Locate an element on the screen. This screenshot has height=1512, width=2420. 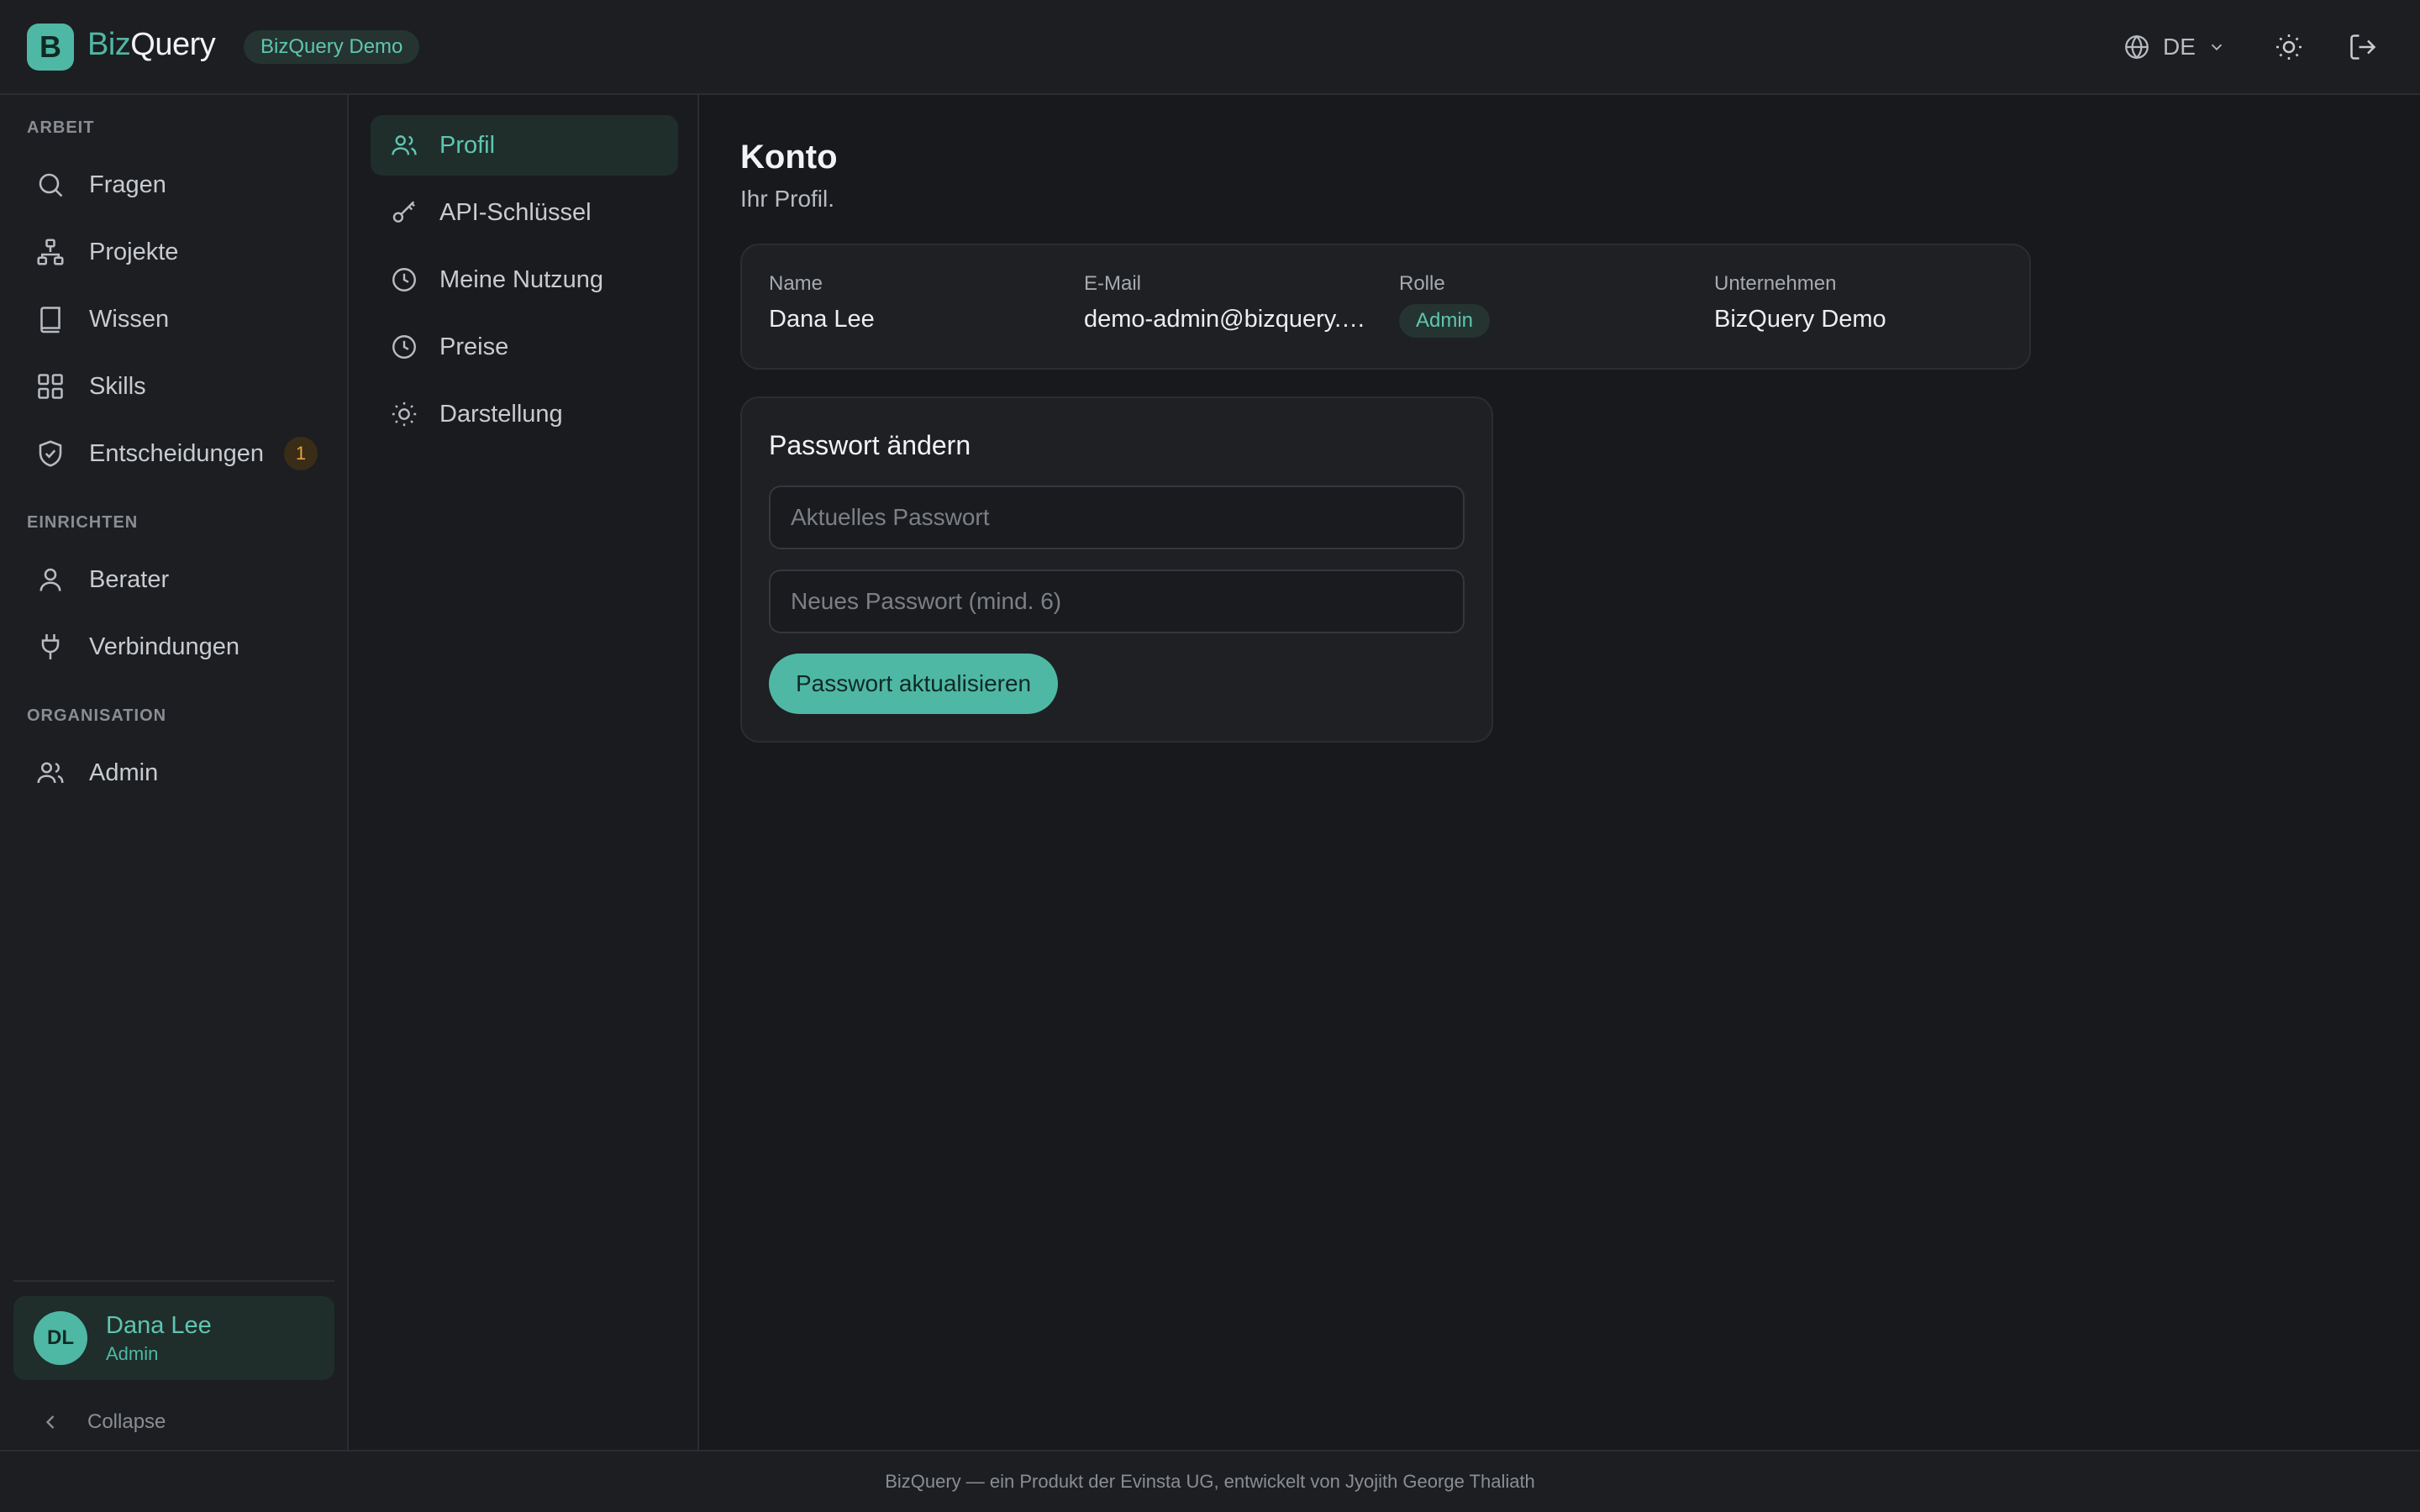
field-value: demo-admin@bizquery.com is located at coordinates (1227, 319).